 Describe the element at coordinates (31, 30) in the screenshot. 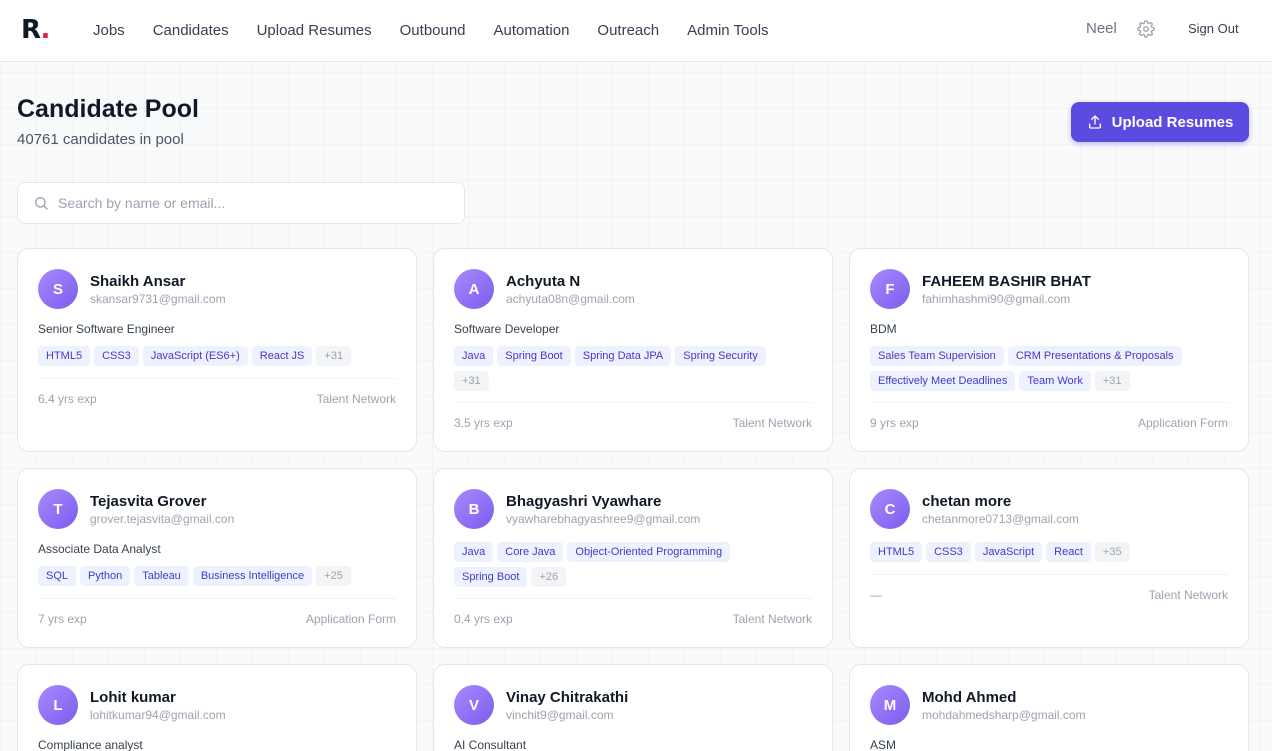

I see `logo-letter: R` at that location.